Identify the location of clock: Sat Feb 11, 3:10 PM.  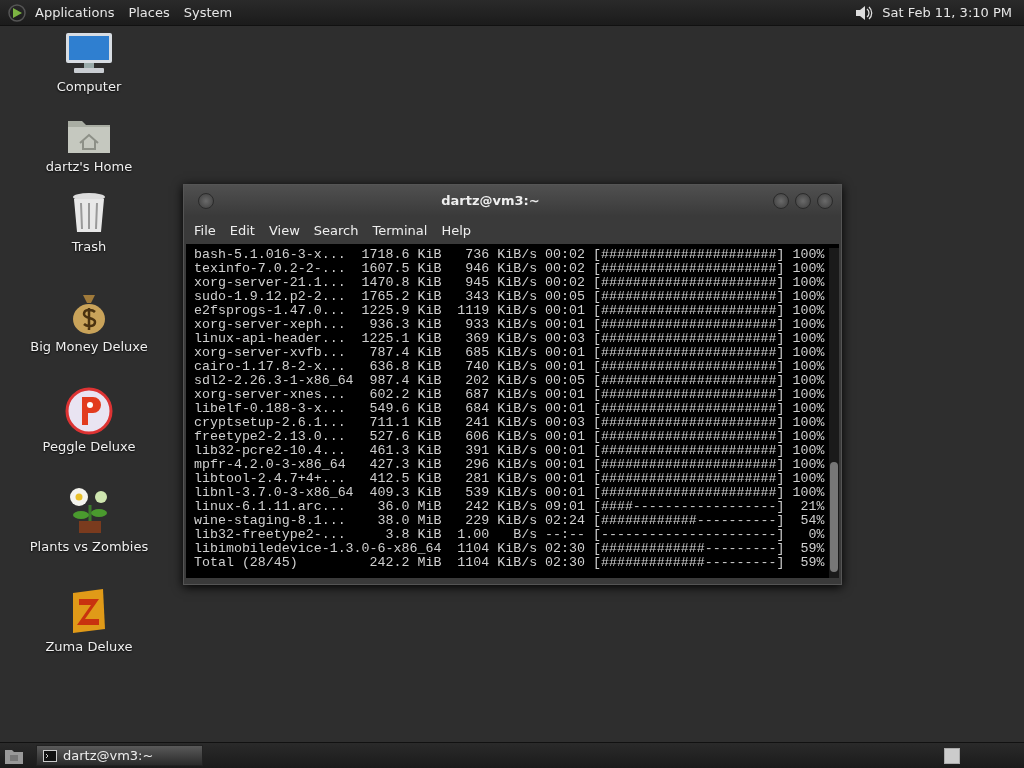
(947, 12).